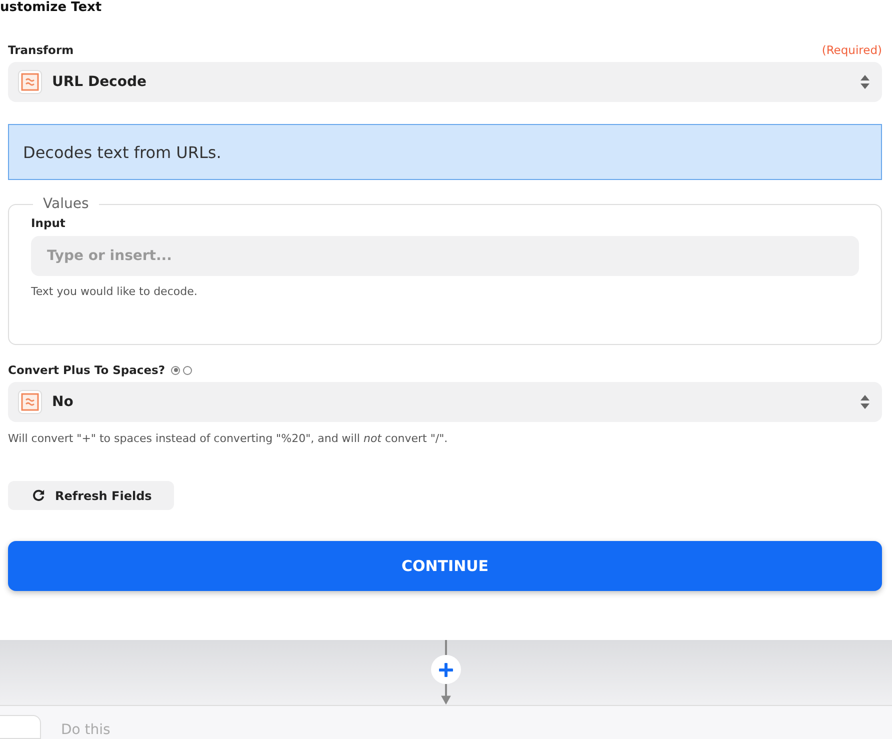 This screenshot has width=892, height=739. What do you see at coordinates (51, 8) in the screenshot?
I see `section-title: ustomize Text` at bounding box center [51, 8].